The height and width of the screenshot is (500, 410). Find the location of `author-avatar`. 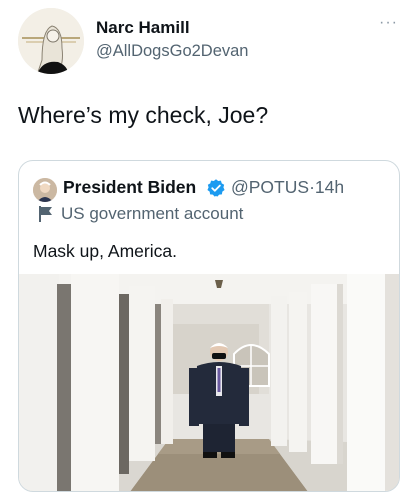

author-avatar is located at coordinates (51, 41).